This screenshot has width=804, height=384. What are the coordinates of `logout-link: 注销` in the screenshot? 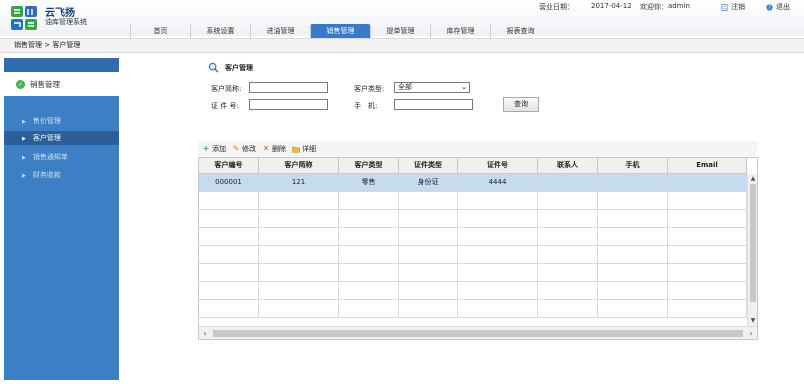 It's located at (733, 7).